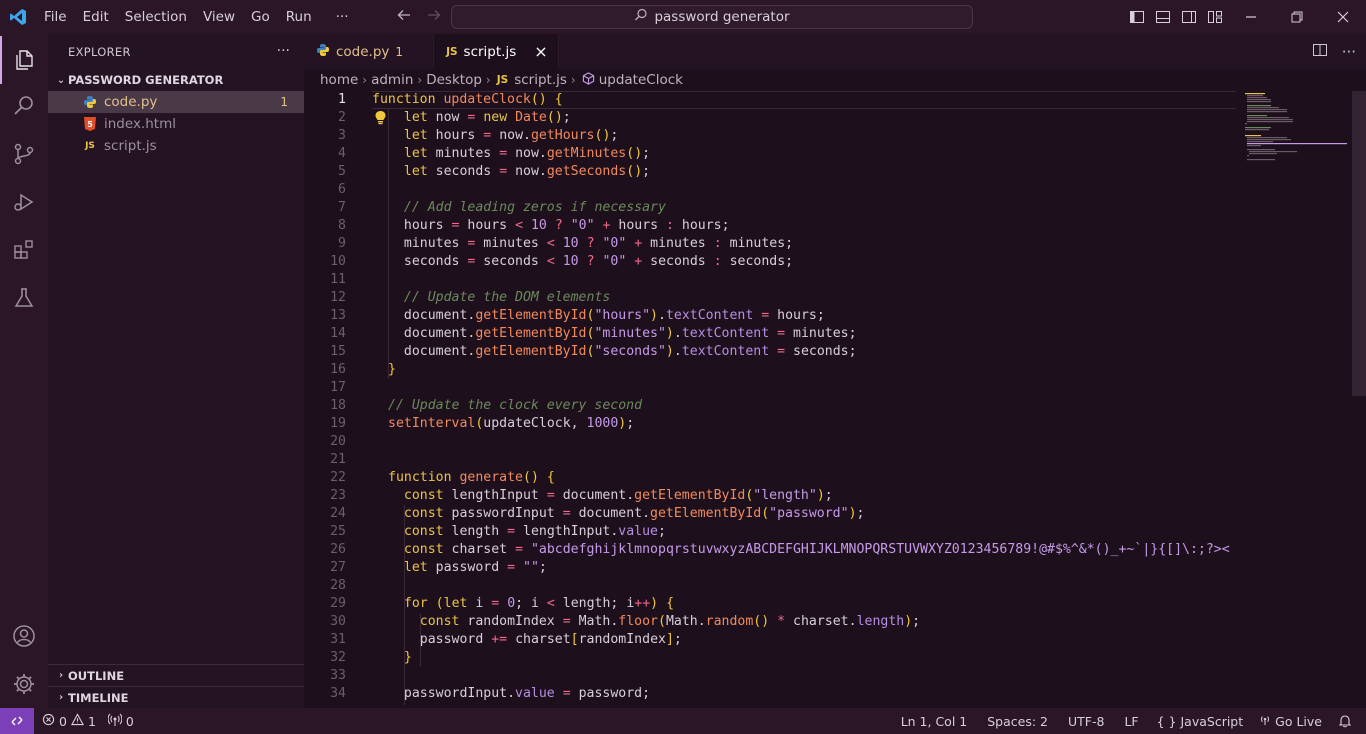 The image size is (1366, 734). What do you see at coordinates (835, 640) in the screenshot?
I see `code-line: 31 password += charset[randomIndex];` at bounding box center [835, 640].